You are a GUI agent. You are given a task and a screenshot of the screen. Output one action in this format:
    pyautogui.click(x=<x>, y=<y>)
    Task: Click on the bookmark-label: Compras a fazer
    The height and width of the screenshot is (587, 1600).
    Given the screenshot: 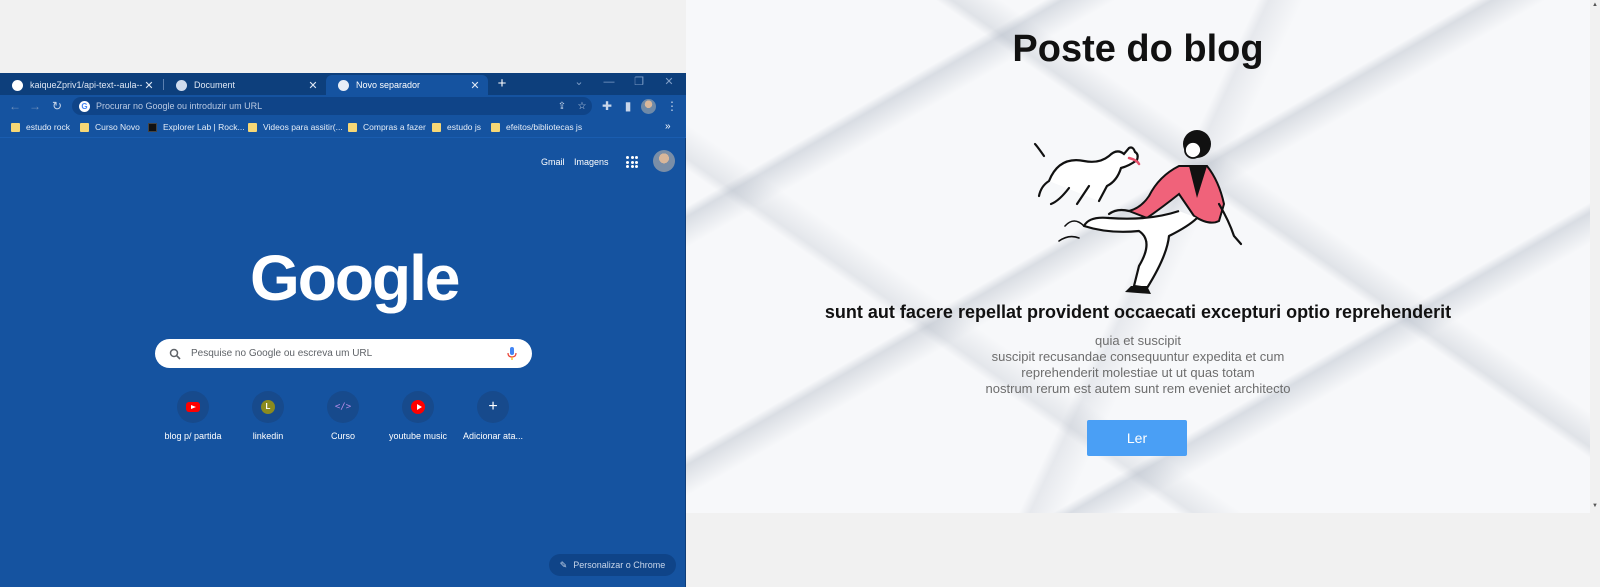 What is the action you would take?
    pyautogui.click(x=394, y=127)
    